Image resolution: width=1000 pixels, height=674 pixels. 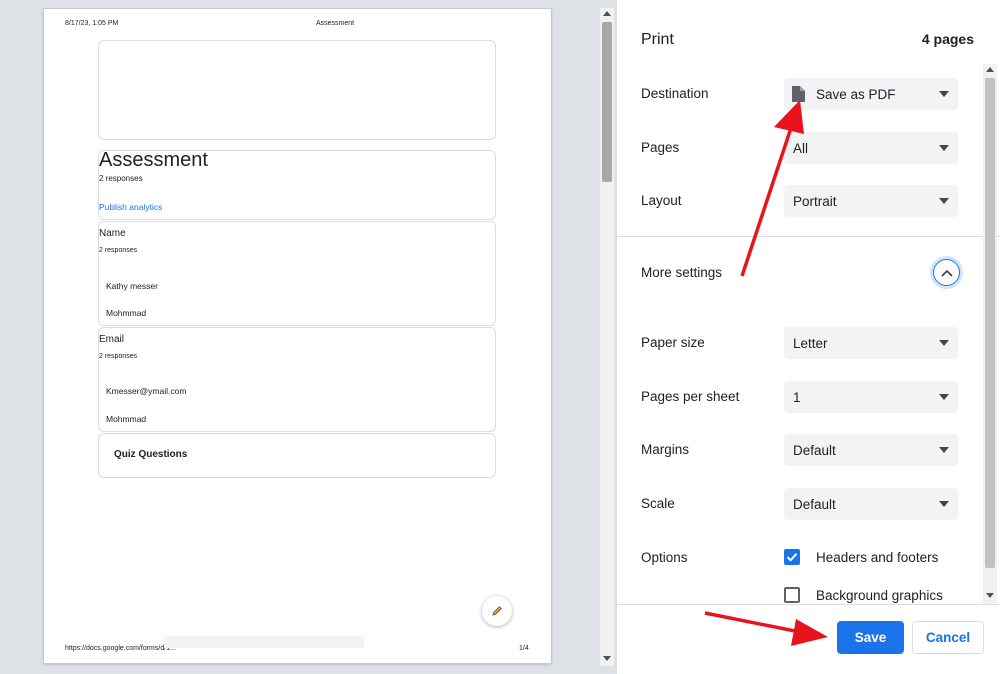 What do you see at coordinates (657, 39) in the screenshot?
I see `print-title: Print` at bounding box center [657, 39].